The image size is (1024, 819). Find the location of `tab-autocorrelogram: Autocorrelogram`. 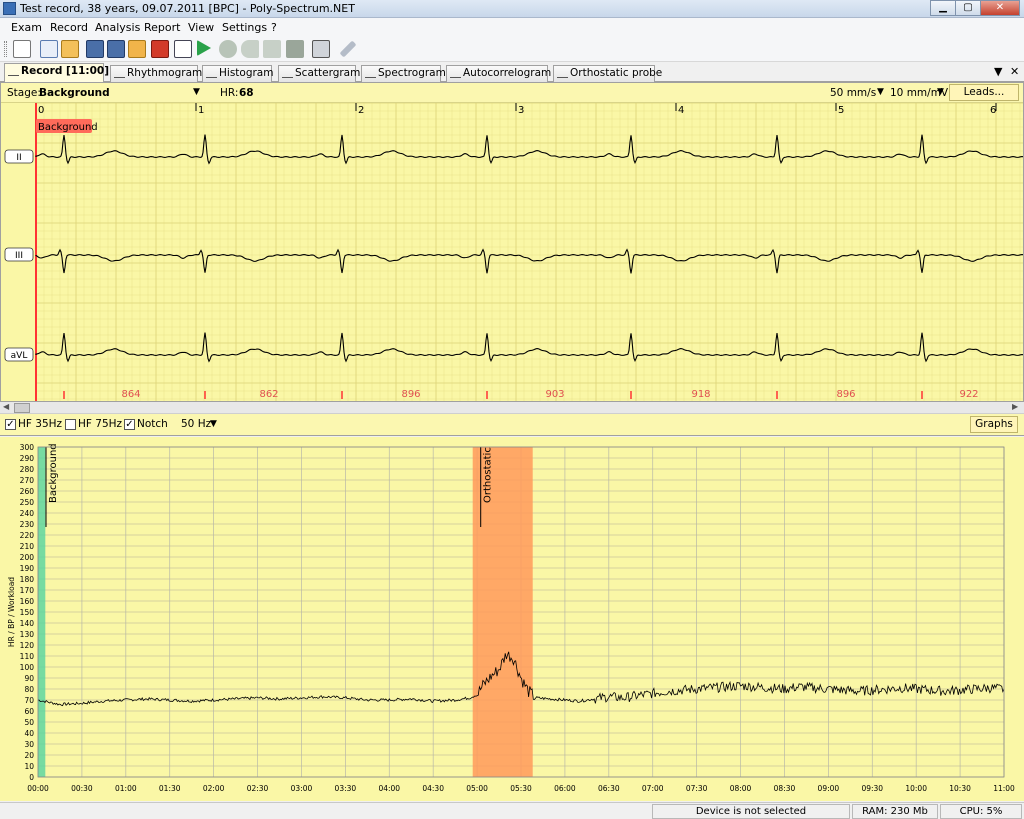

tab-autocorrelogram: Autocorrelogram is located at coordinates (499, 73).